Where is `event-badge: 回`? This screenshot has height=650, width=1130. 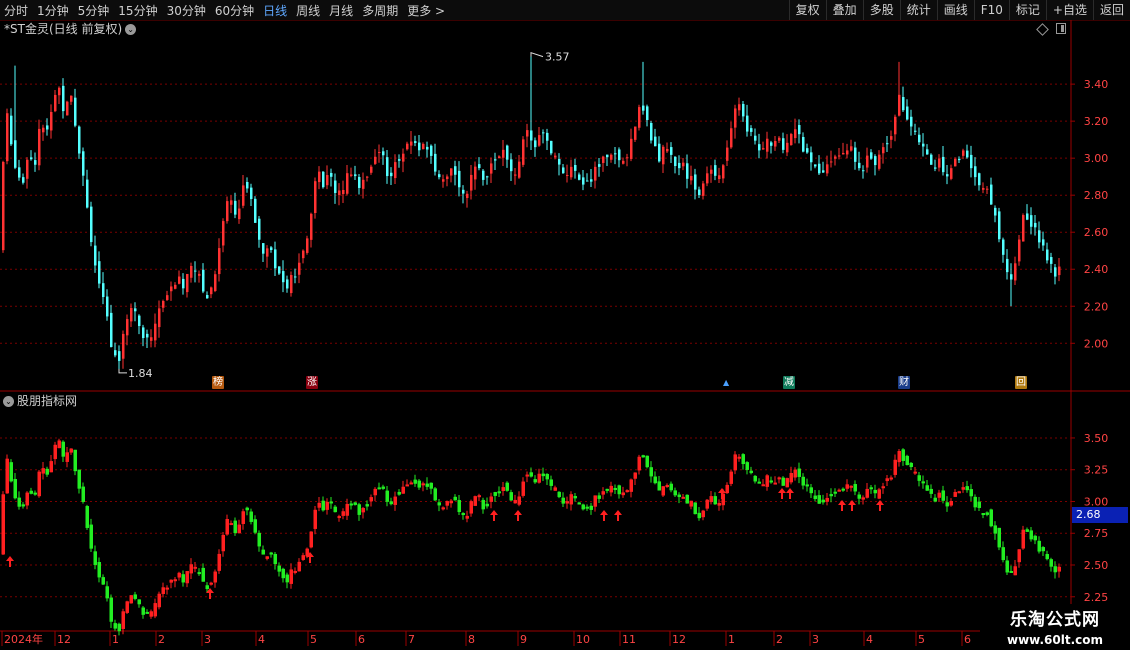 event-badge: 回 is located at coordinates (1021, 382).